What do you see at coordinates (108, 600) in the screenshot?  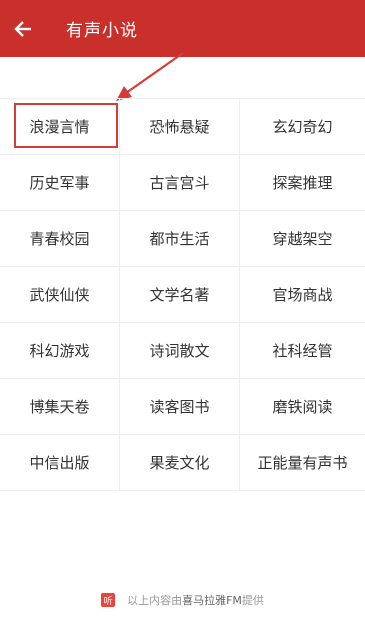 I see `ximalaya-logo-icon: 听` at bounding box center [108, 600].